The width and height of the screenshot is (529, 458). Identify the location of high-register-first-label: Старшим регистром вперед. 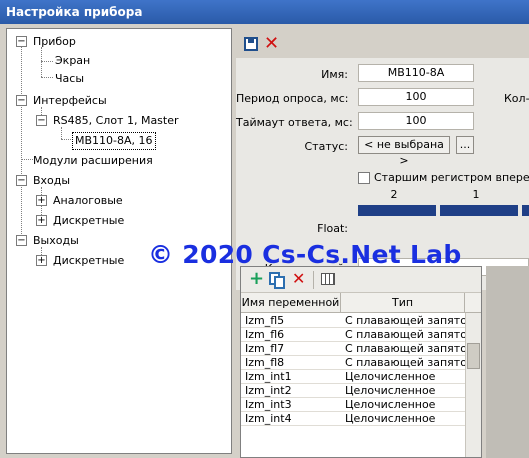
(451, 177).